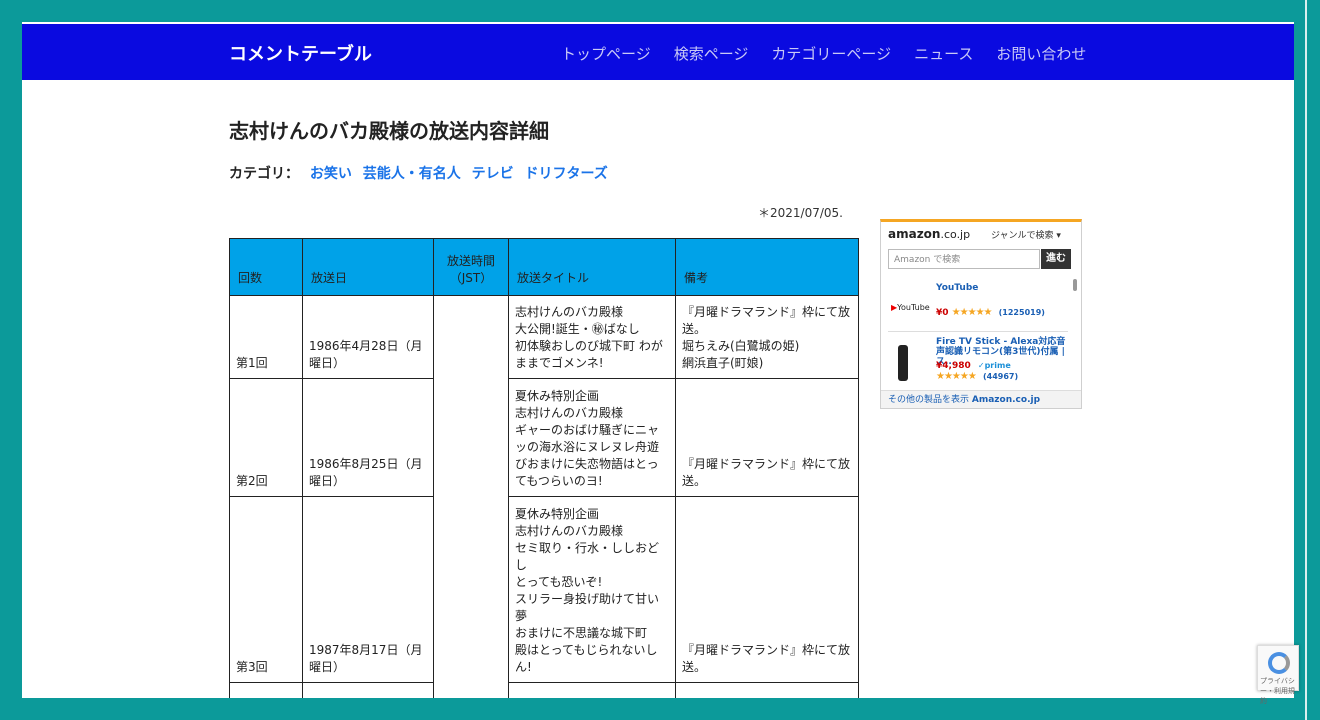 The height and width of the screenshot is (720, 1320). Describe the element at coordinates (493, 174) in the screenshot. I see `category-link-tv: テレビ` at that location.